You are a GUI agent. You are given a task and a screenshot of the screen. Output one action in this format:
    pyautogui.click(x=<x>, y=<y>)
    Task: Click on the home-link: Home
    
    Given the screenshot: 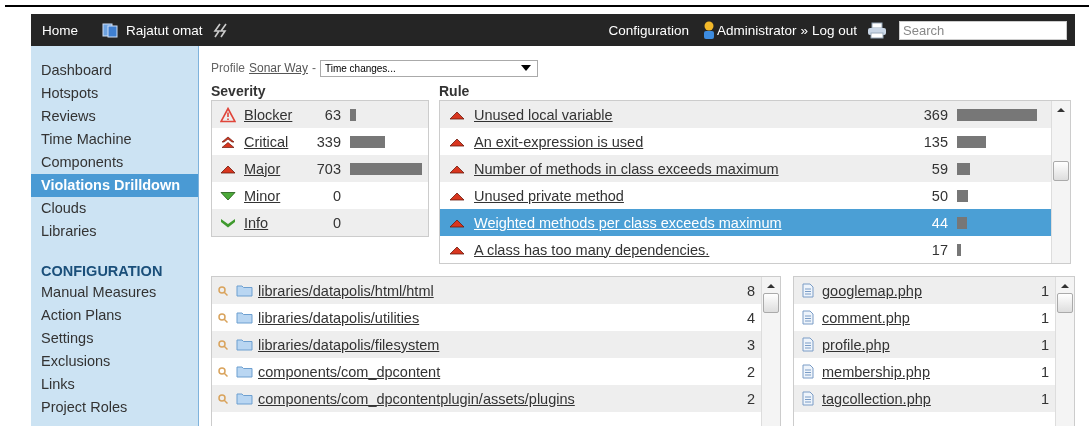 What is the action you would take?
    pyautogui.click(x=60, y=30)
    